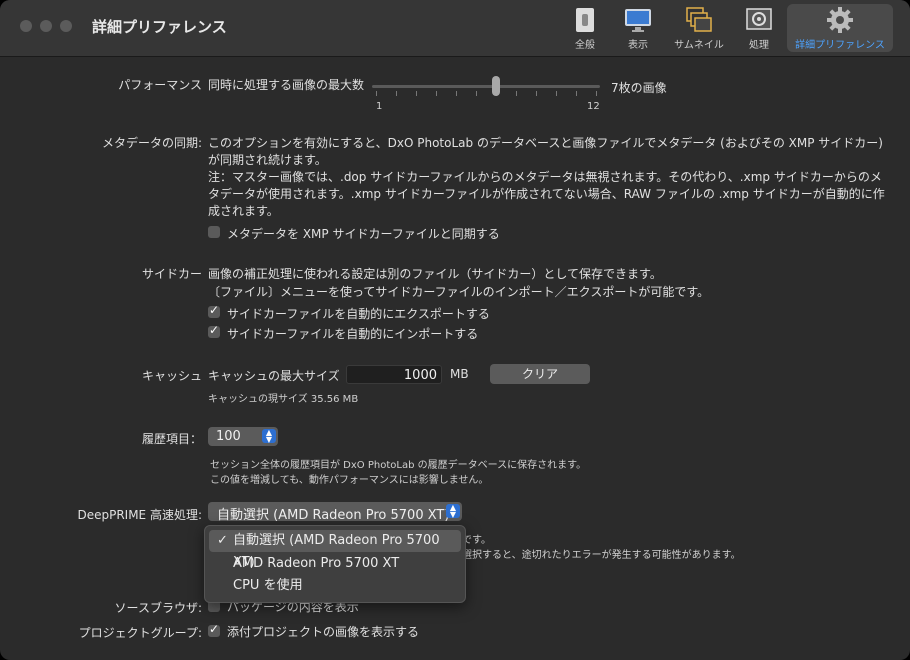 This screenshot has width=910, height=660. What do you see at coordinates (243, 436) in the screenshot?
I see `history-stepper: 100 ▲ ▼` at bounding box center [243, 436].